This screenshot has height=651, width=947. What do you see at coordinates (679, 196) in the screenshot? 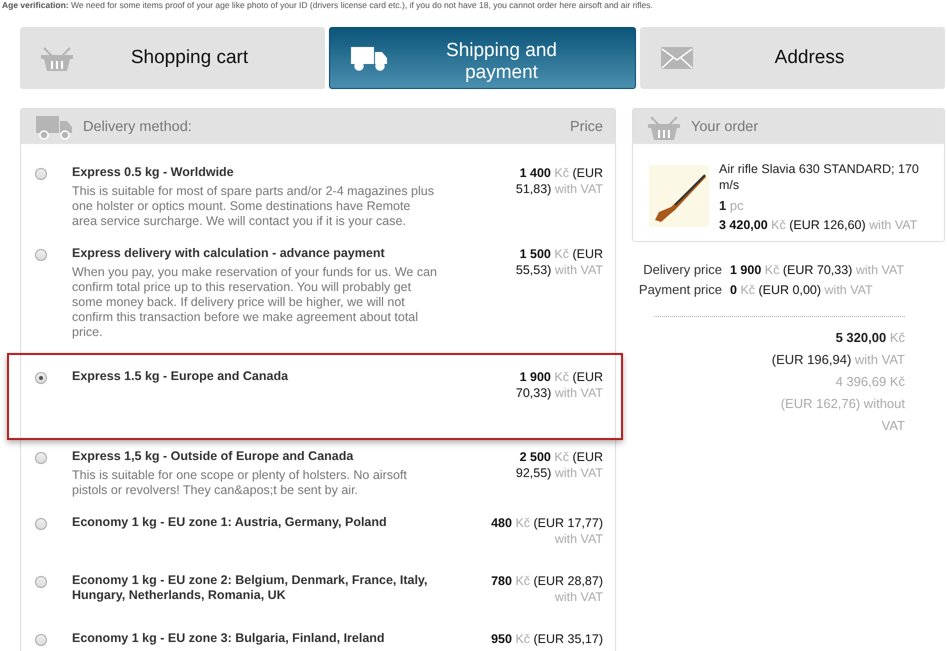
I see `rifle-image` at bounding box center [679, 196].